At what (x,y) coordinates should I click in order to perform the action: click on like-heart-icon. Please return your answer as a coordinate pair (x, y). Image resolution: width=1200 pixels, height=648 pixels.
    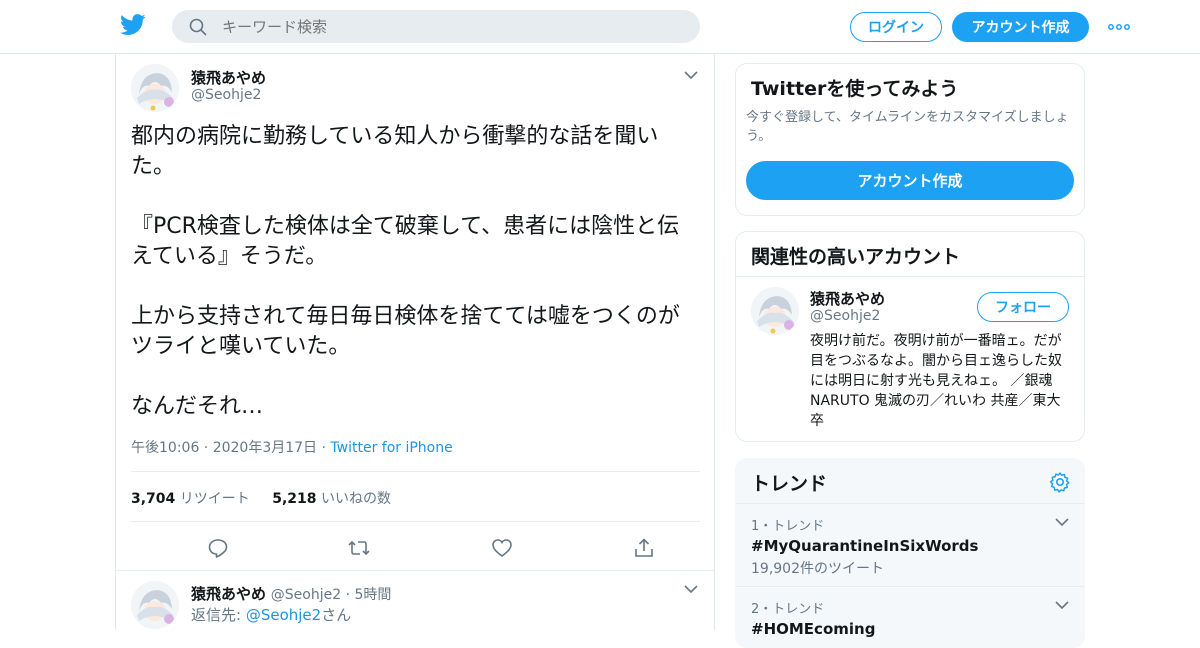
    Looking at the image, I should click on (502, 548).